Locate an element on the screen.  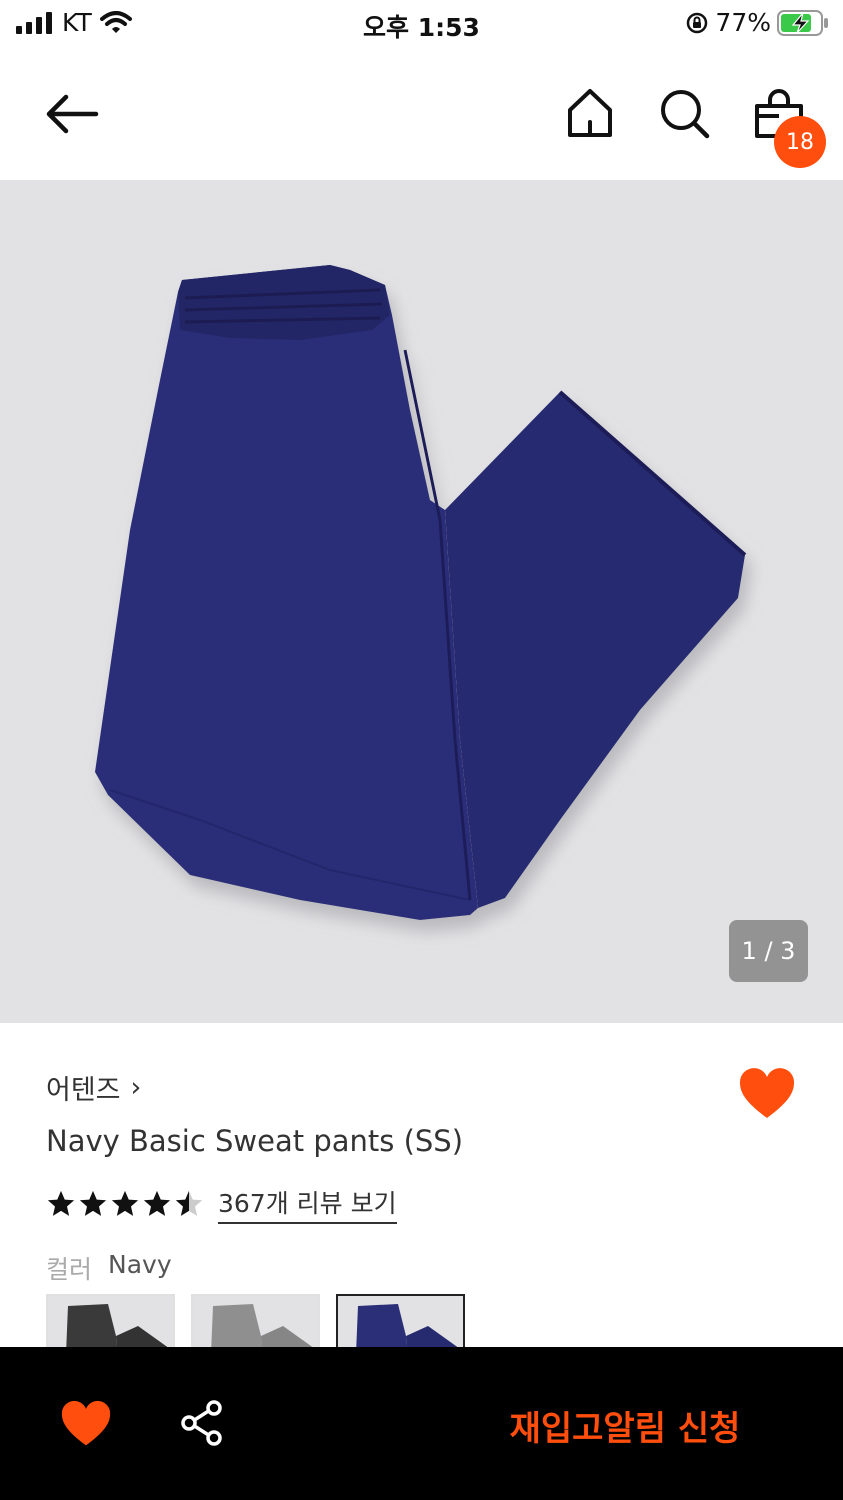
back-button is located at coordinates (72, 114).